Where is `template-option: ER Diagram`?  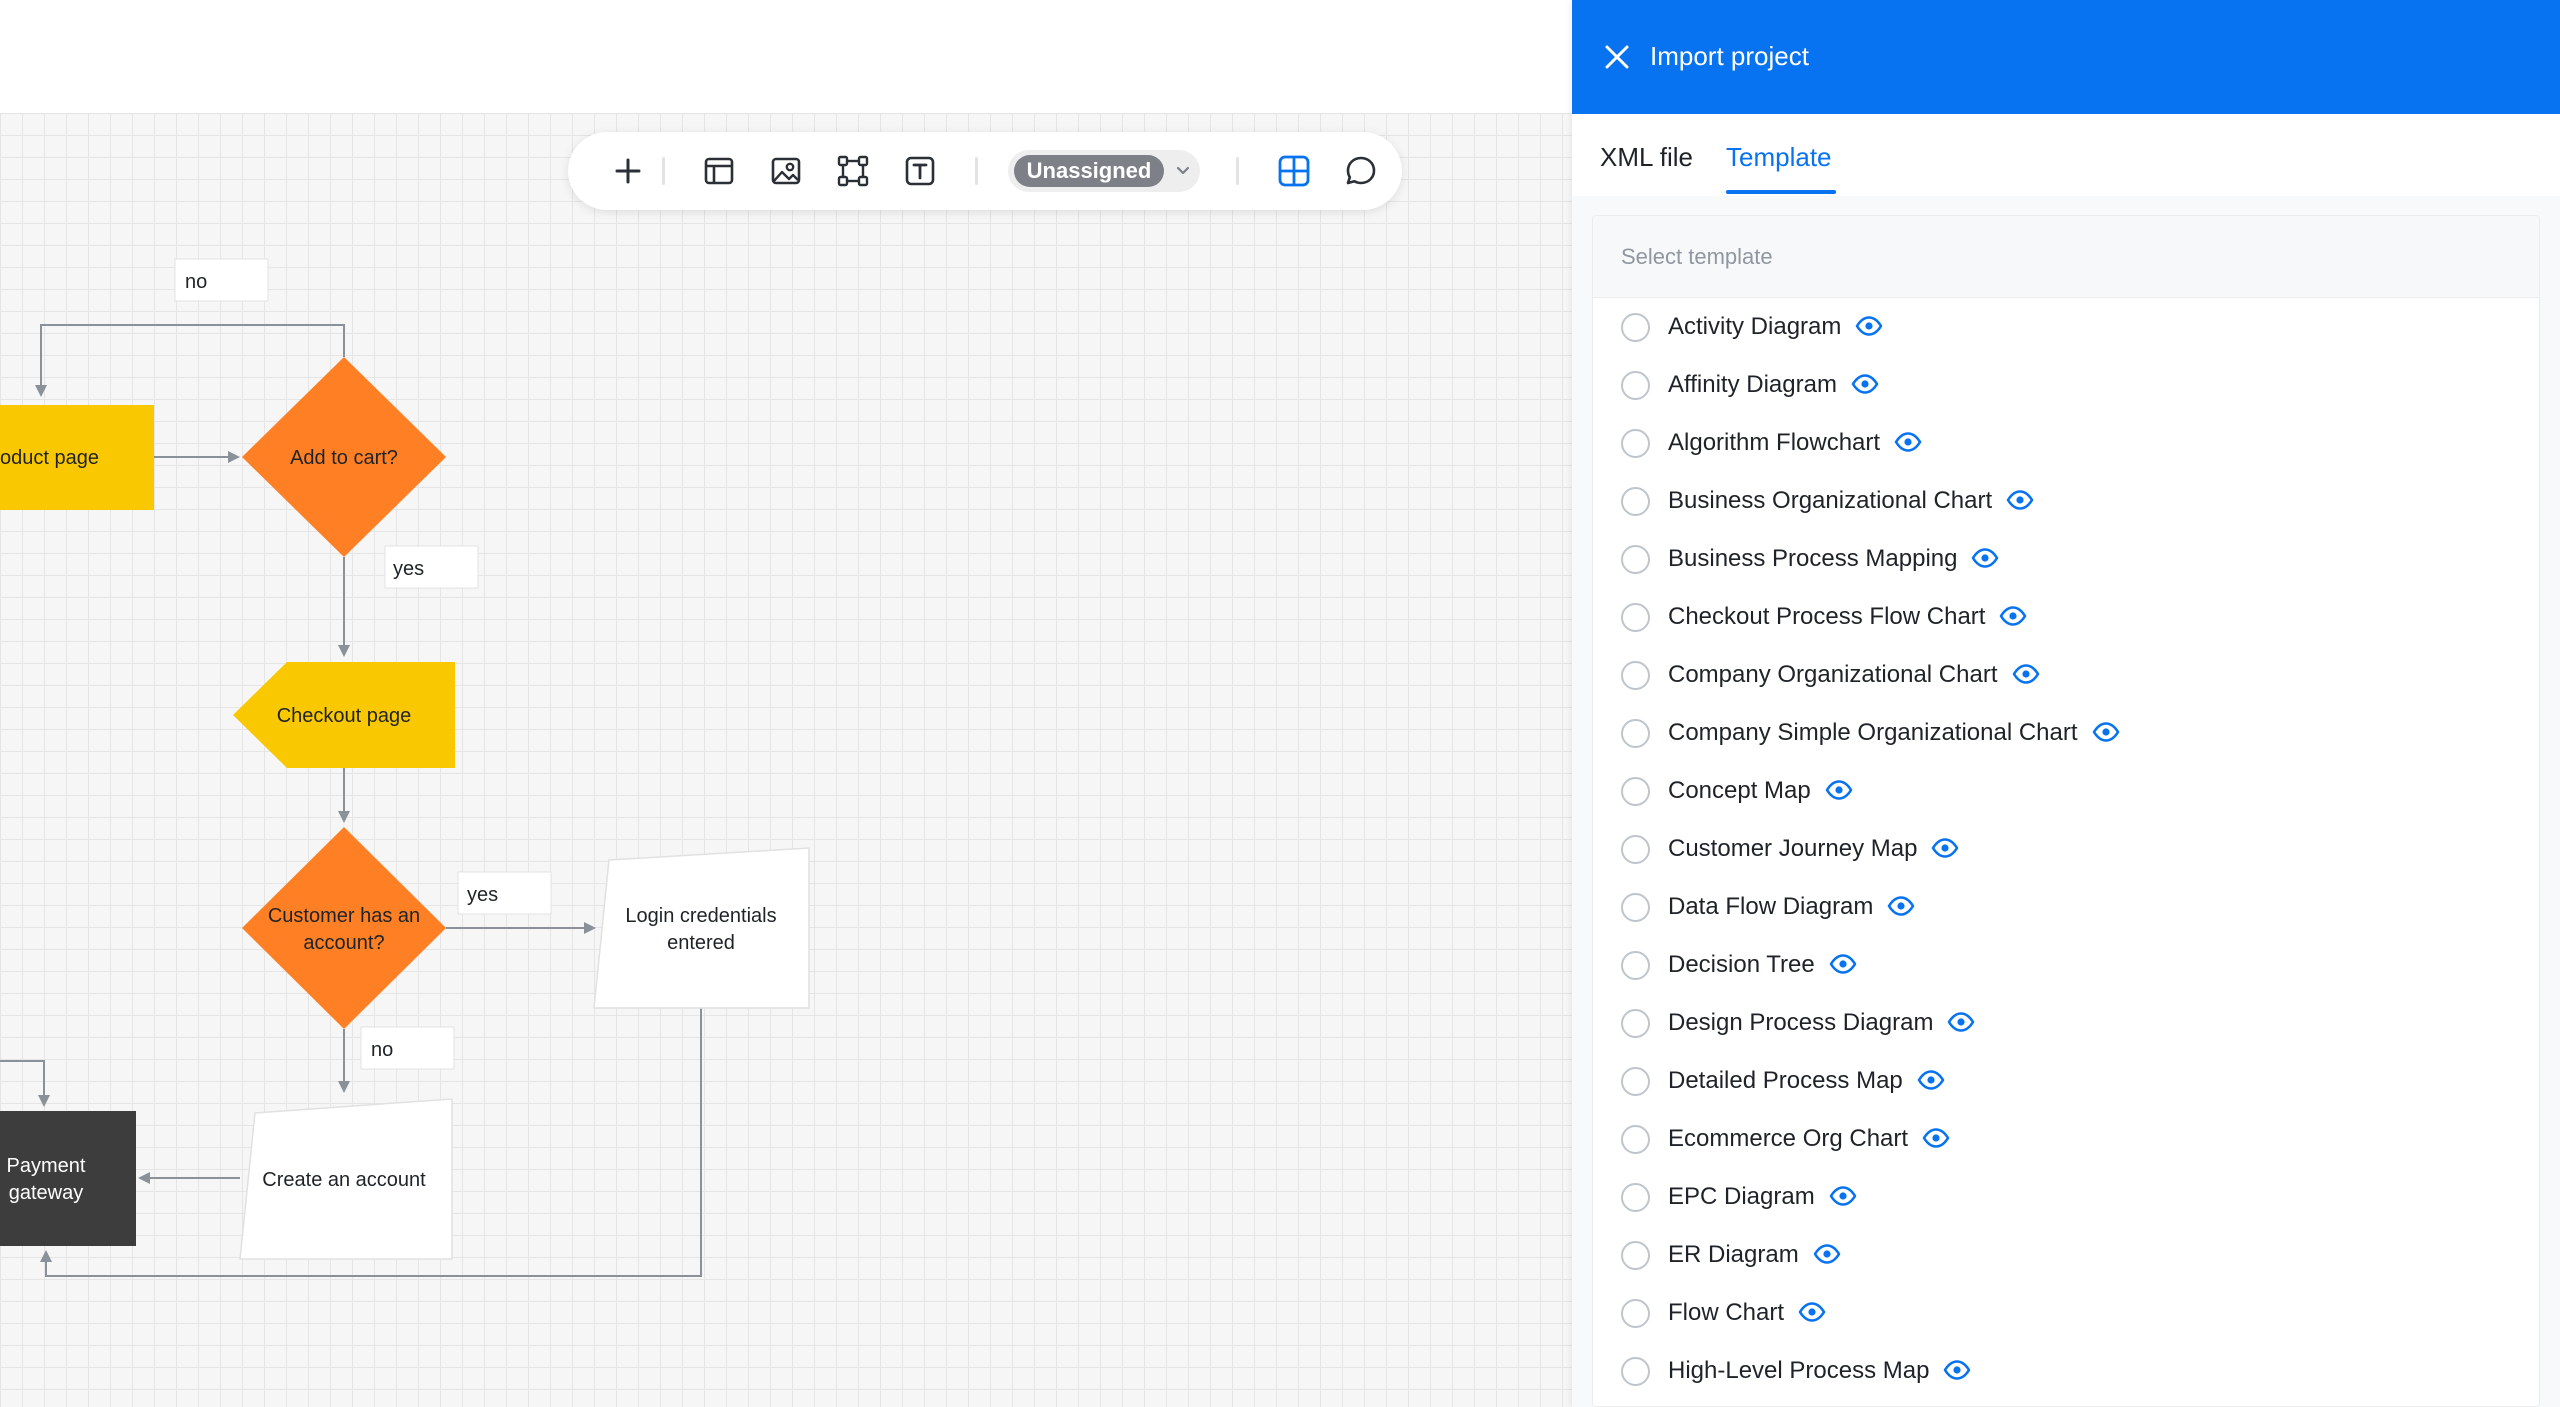
template-option: ER Diagram is located at coordinates (2066, 1255).